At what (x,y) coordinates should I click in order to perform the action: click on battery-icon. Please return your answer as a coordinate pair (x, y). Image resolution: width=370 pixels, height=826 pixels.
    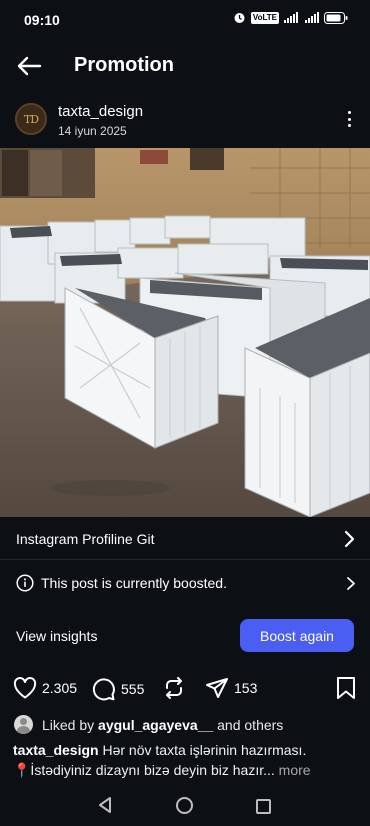
    Looking at the image, I should click on (336, 17).